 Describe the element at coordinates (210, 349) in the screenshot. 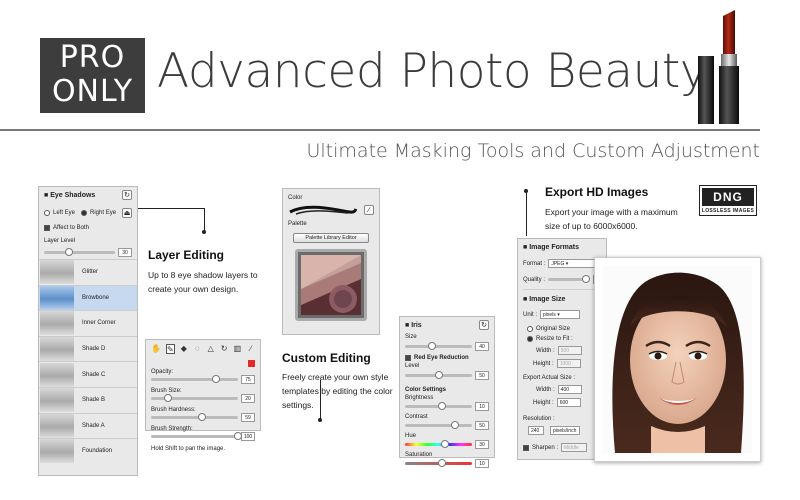

I see `polygon-lasso-icon: △` at that location.